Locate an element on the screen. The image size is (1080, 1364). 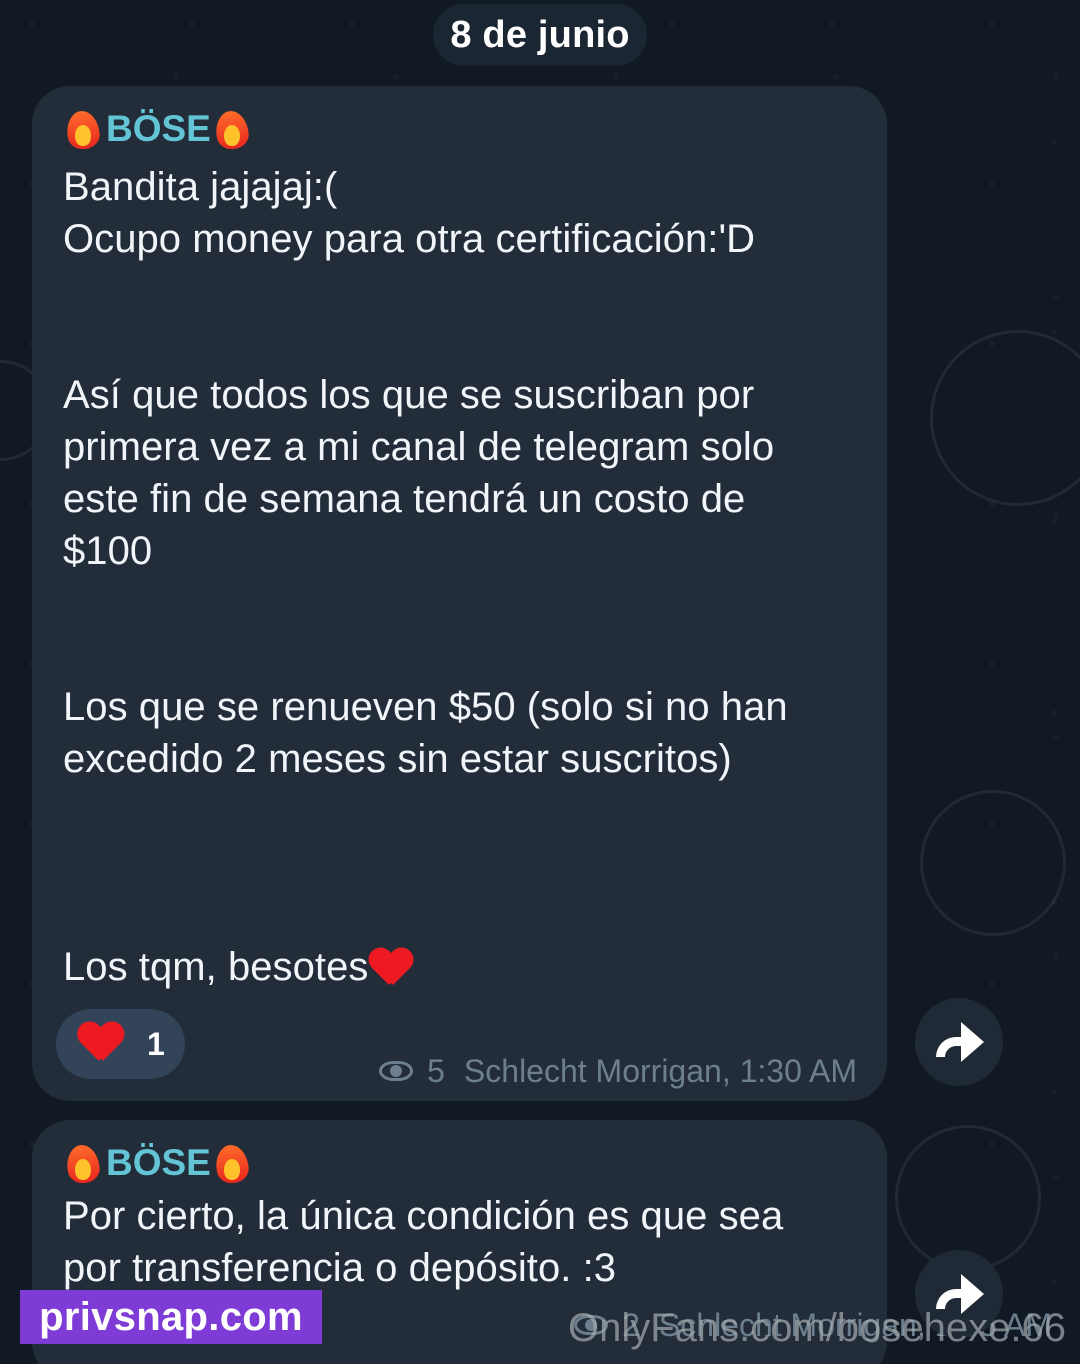
heart-reaction-button: 1 is located at coordinates (120, 1044).